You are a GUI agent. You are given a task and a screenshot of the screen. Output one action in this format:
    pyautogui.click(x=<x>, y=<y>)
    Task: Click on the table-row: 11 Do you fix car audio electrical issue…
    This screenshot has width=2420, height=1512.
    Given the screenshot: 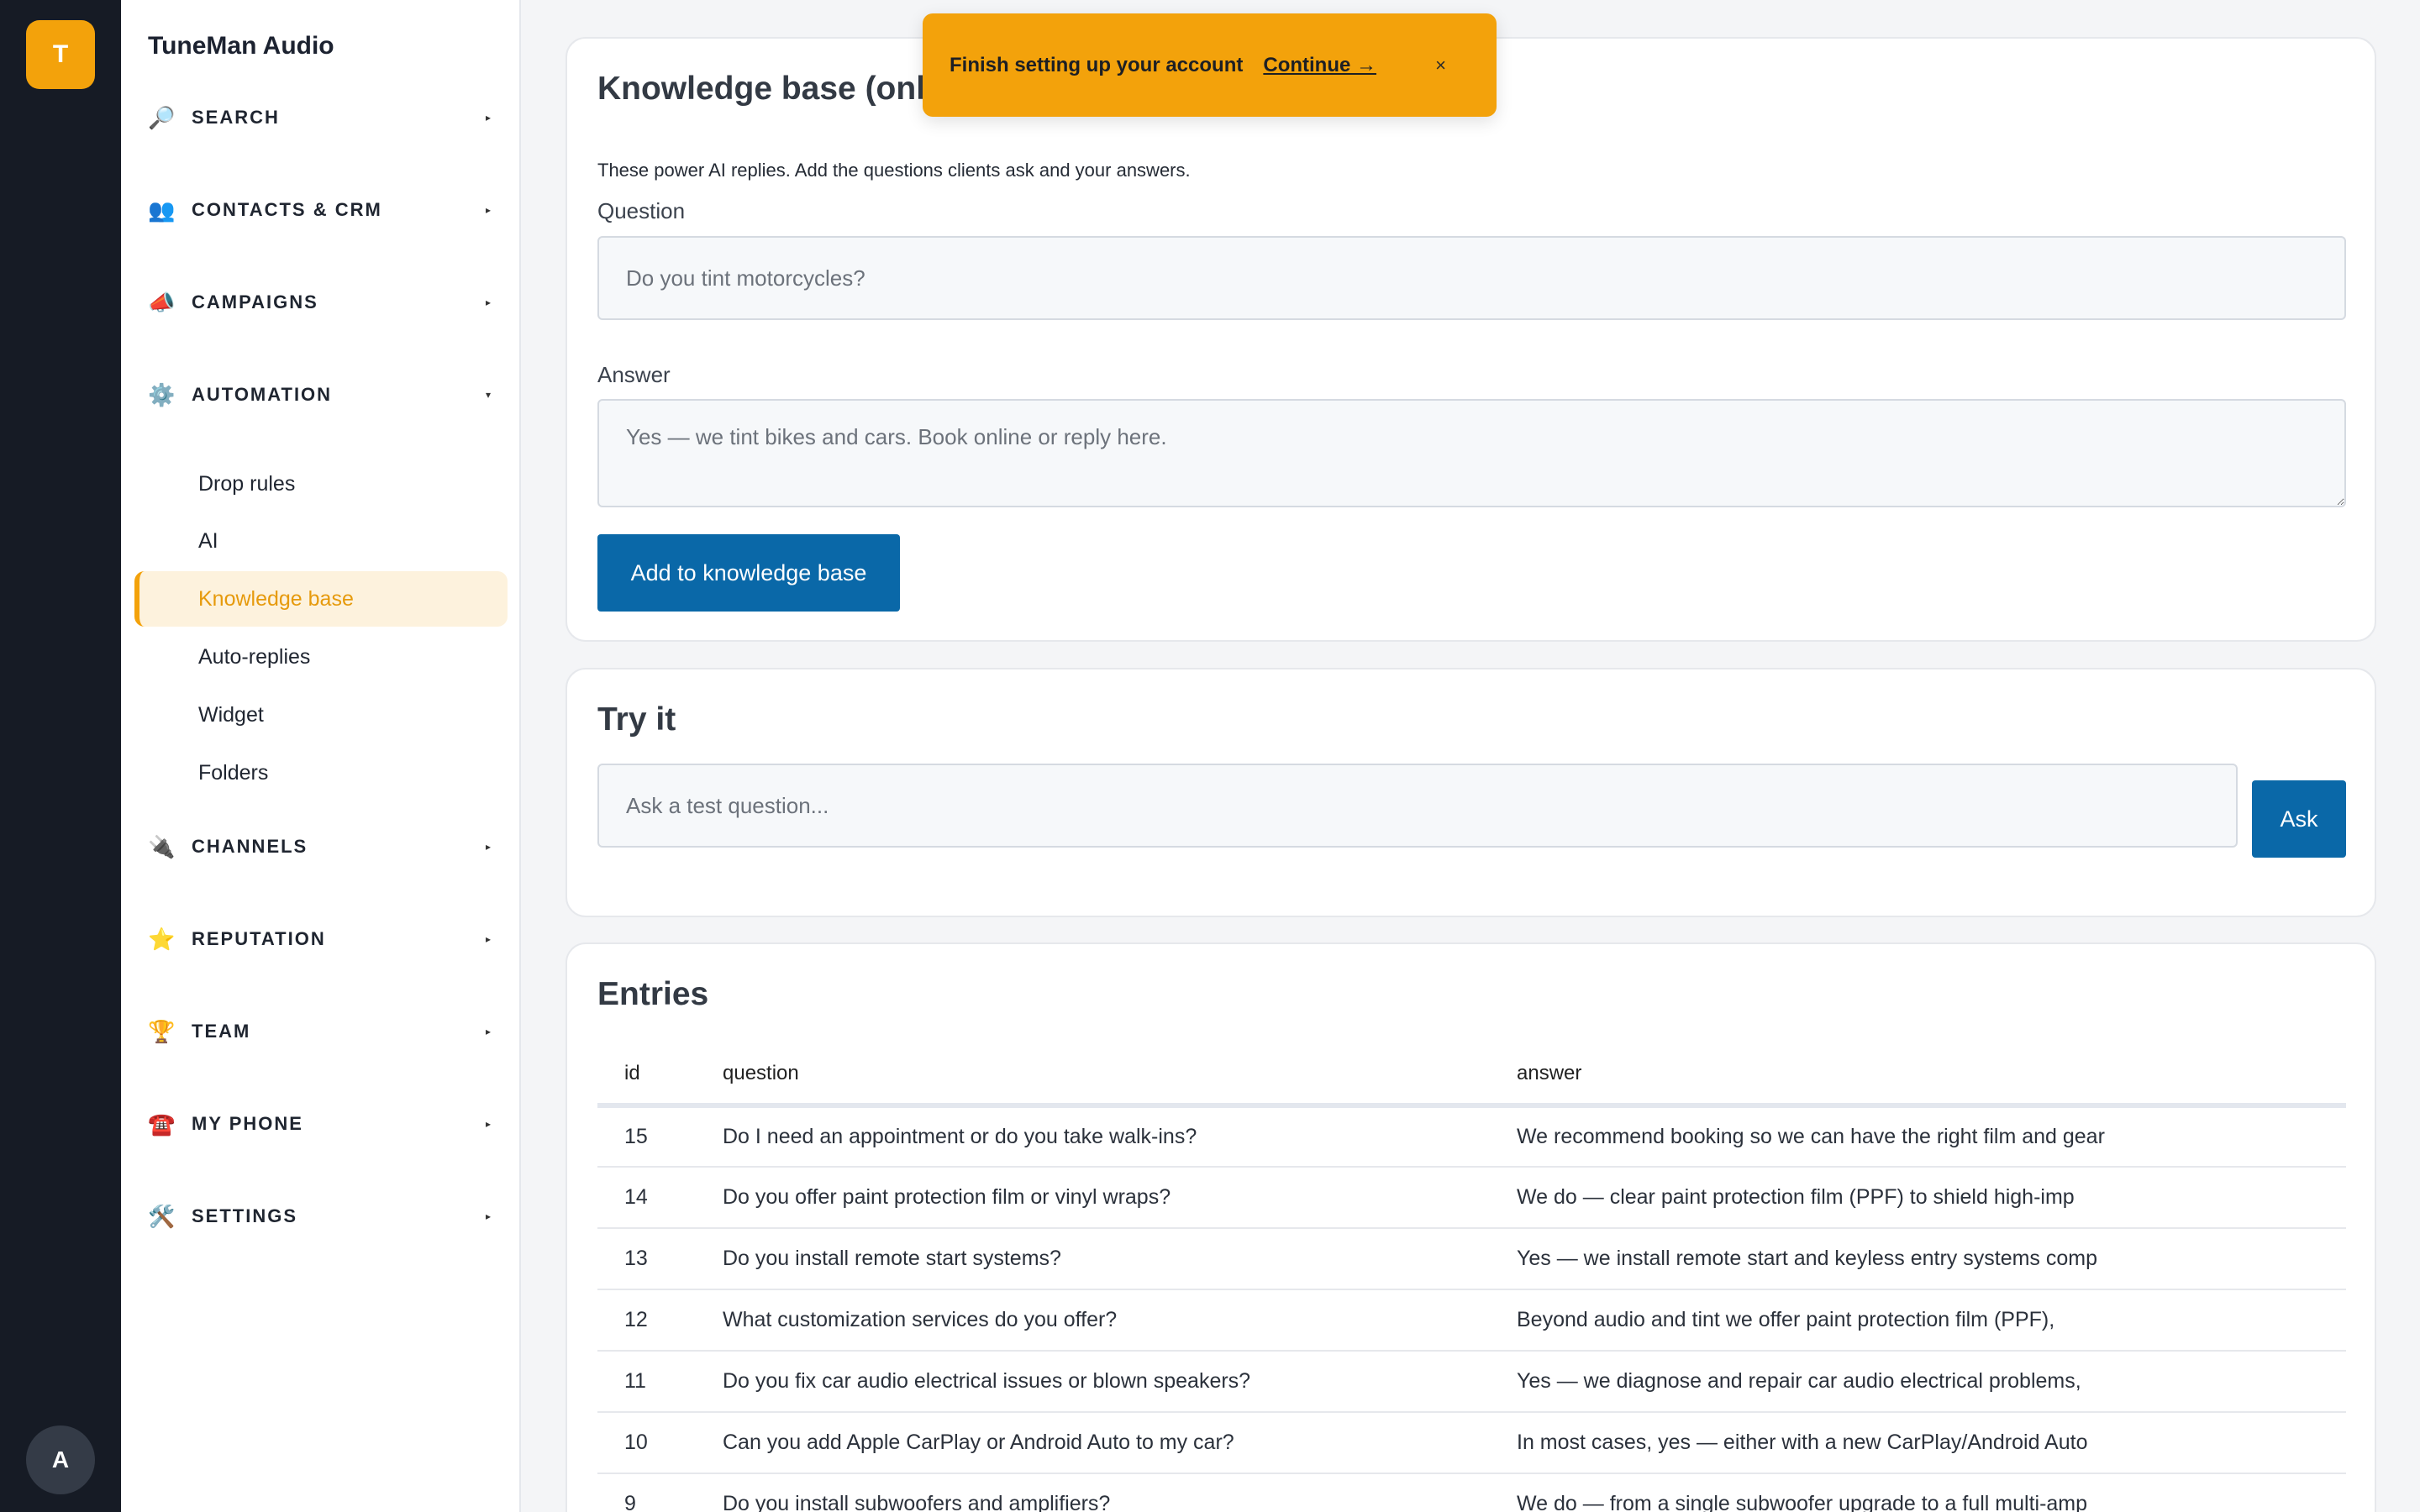 What is the action you would take?
    pyautogui.click(x=1471, y=1382)
    